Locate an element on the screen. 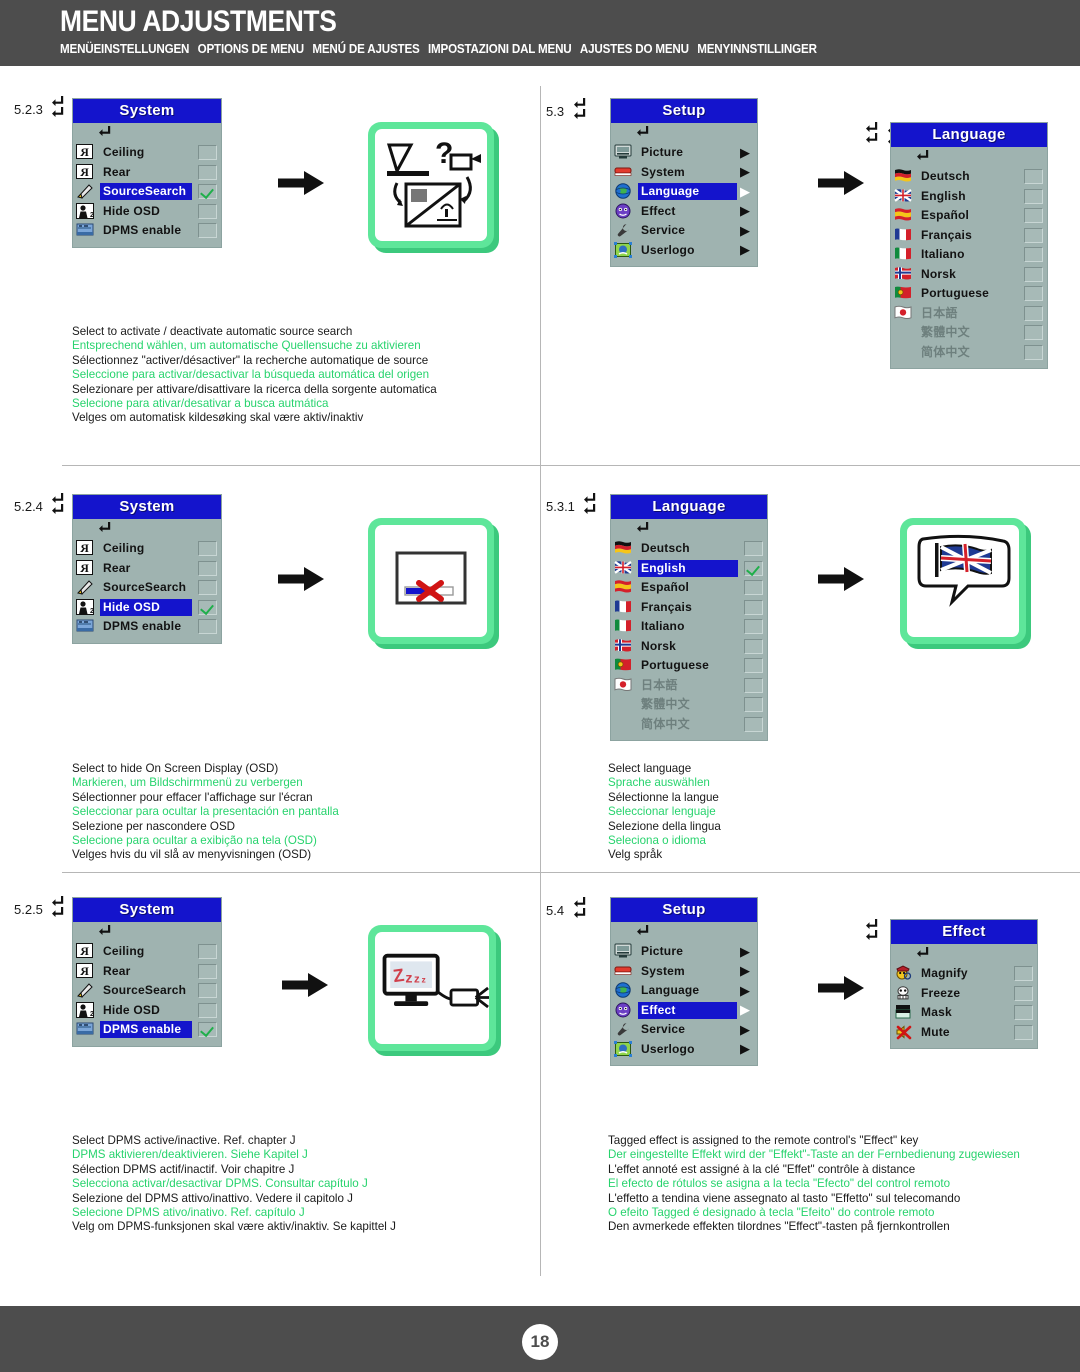 The image size is (1080, 1372). navigation-path-arrows is located at coordinates (592, 504).